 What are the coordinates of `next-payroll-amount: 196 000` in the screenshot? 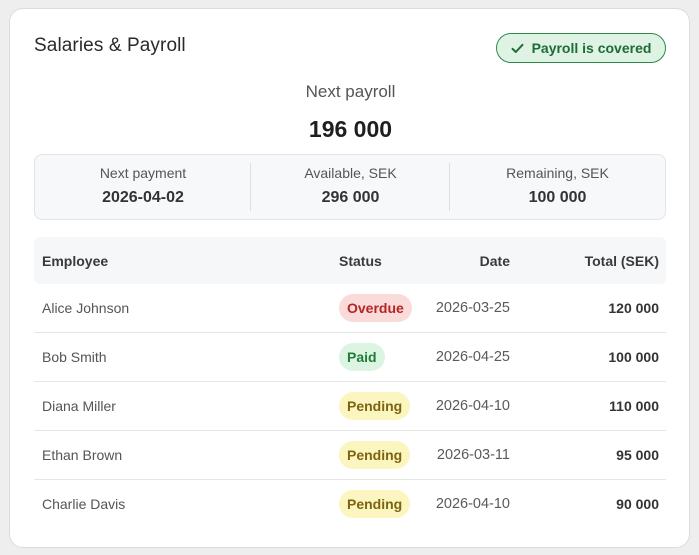 It's located at (350, 129).